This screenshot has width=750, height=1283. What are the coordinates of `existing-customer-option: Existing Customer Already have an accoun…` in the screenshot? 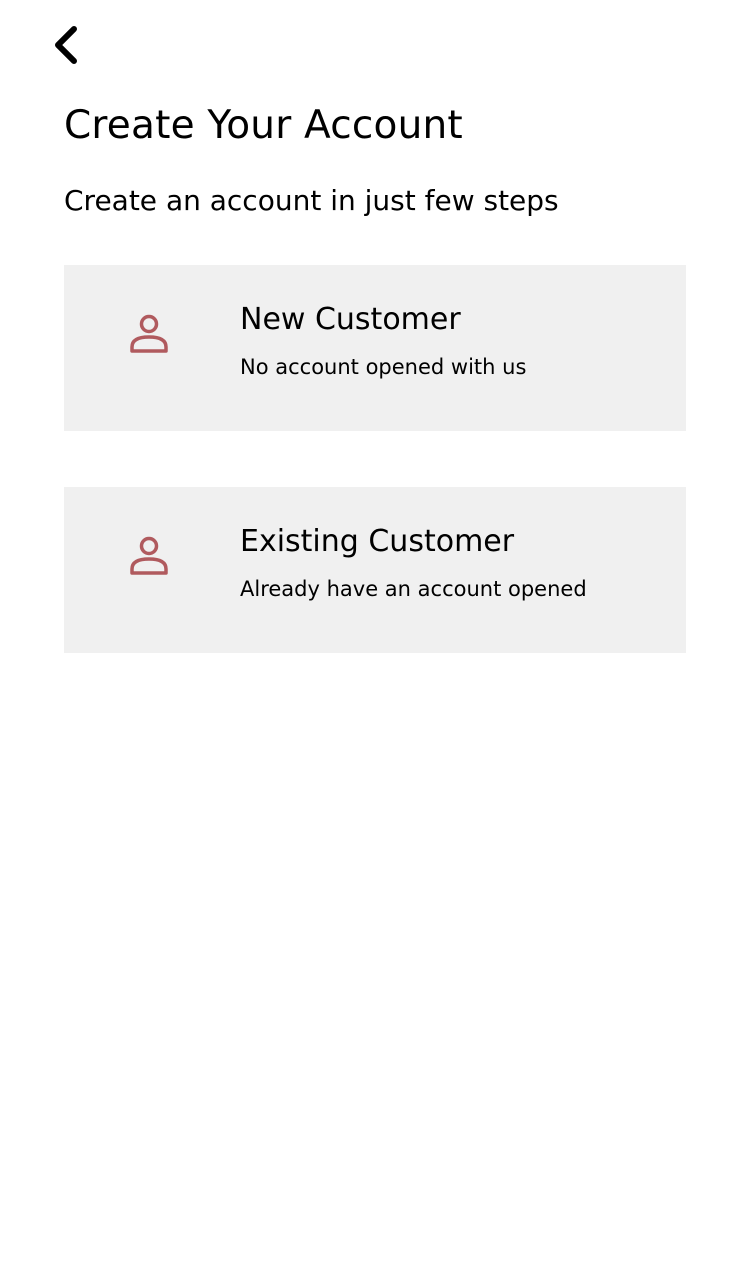 It's located at (375, 570).